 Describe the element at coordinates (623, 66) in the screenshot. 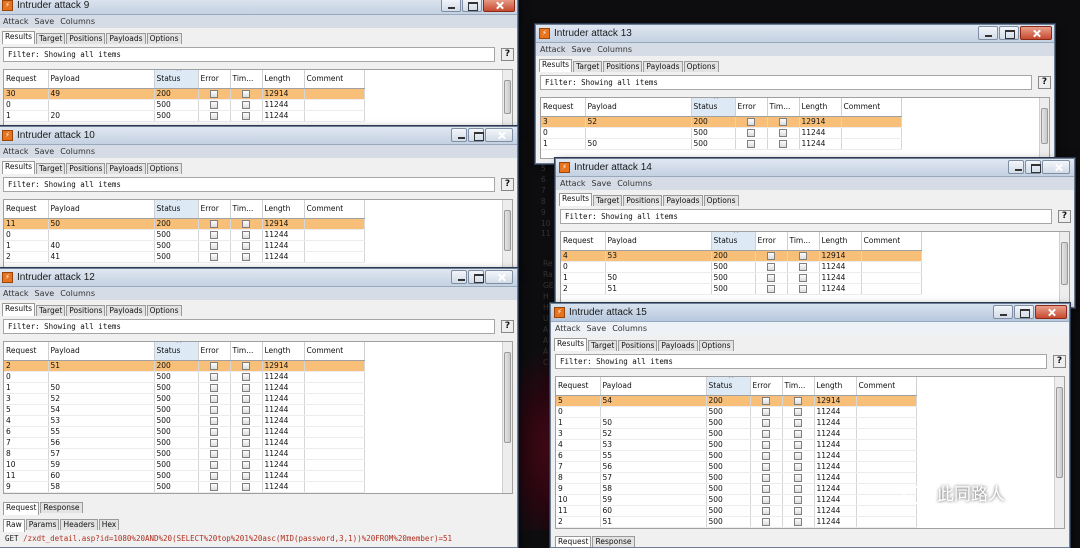

I see `tab-positions: Positions` at that location.